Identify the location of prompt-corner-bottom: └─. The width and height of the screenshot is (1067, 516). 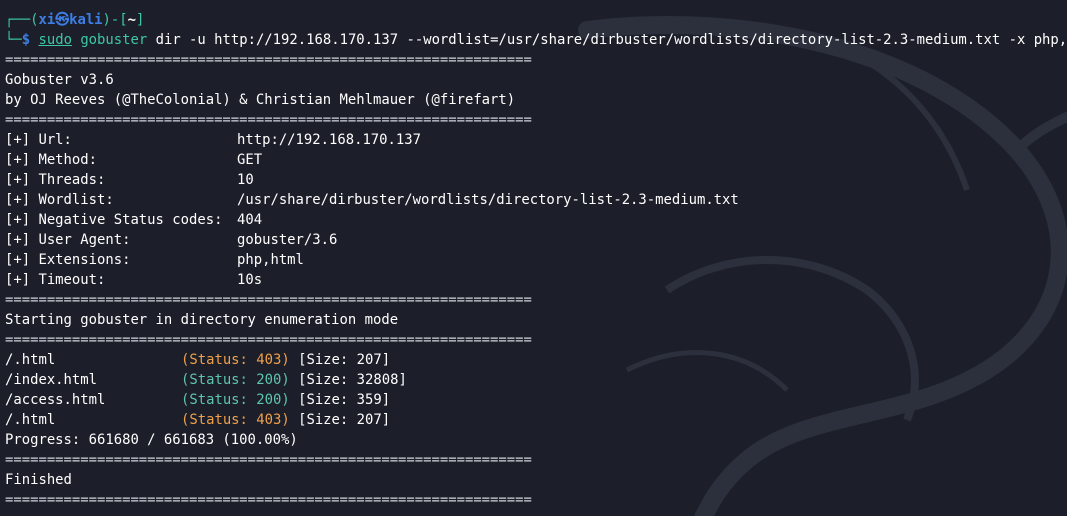
(13, 40).